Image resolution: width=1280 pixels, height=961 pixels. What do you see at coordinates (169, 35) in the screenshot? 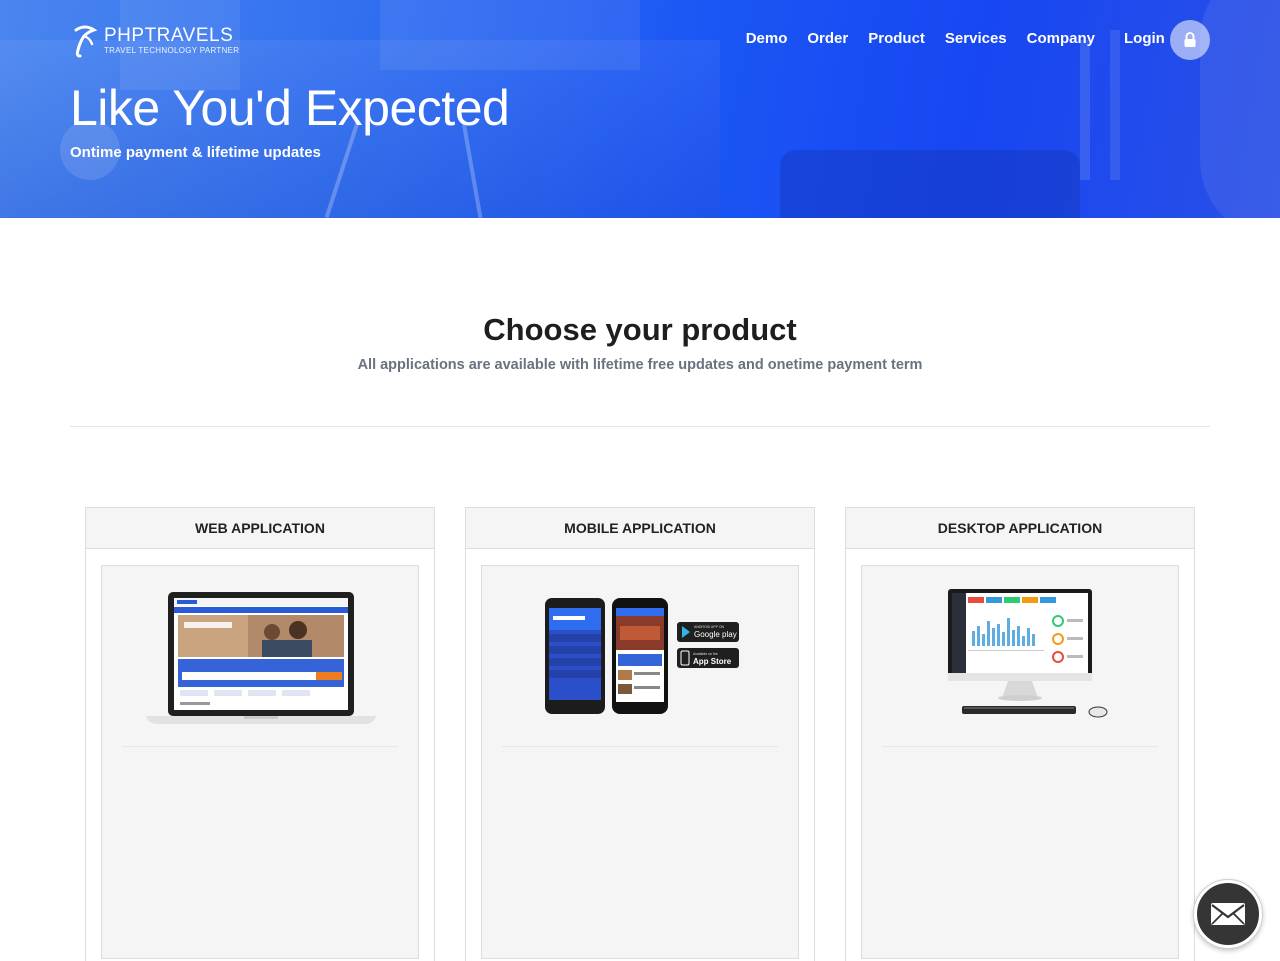
I see `brand-name: PHPTRAVELS` at bounding box center [169, 35].